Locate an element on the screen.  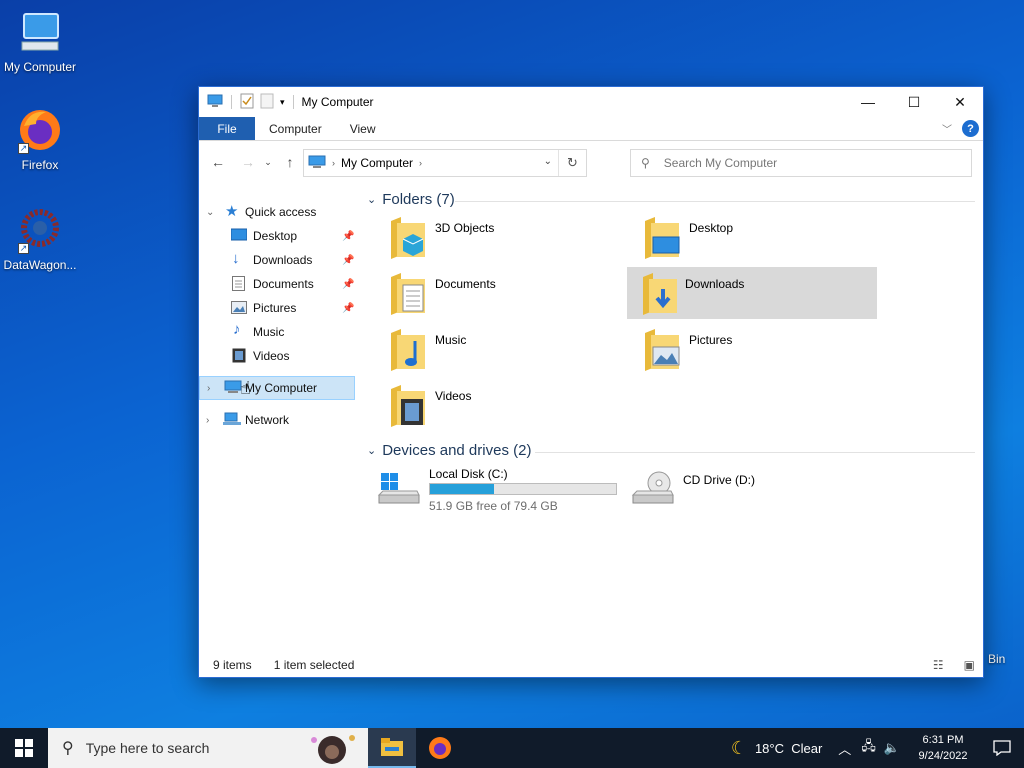
drive-local-disk-c: Local Disk (C:) 51.9 GB free of 79.4 GB is located at coordinates (492, 489).